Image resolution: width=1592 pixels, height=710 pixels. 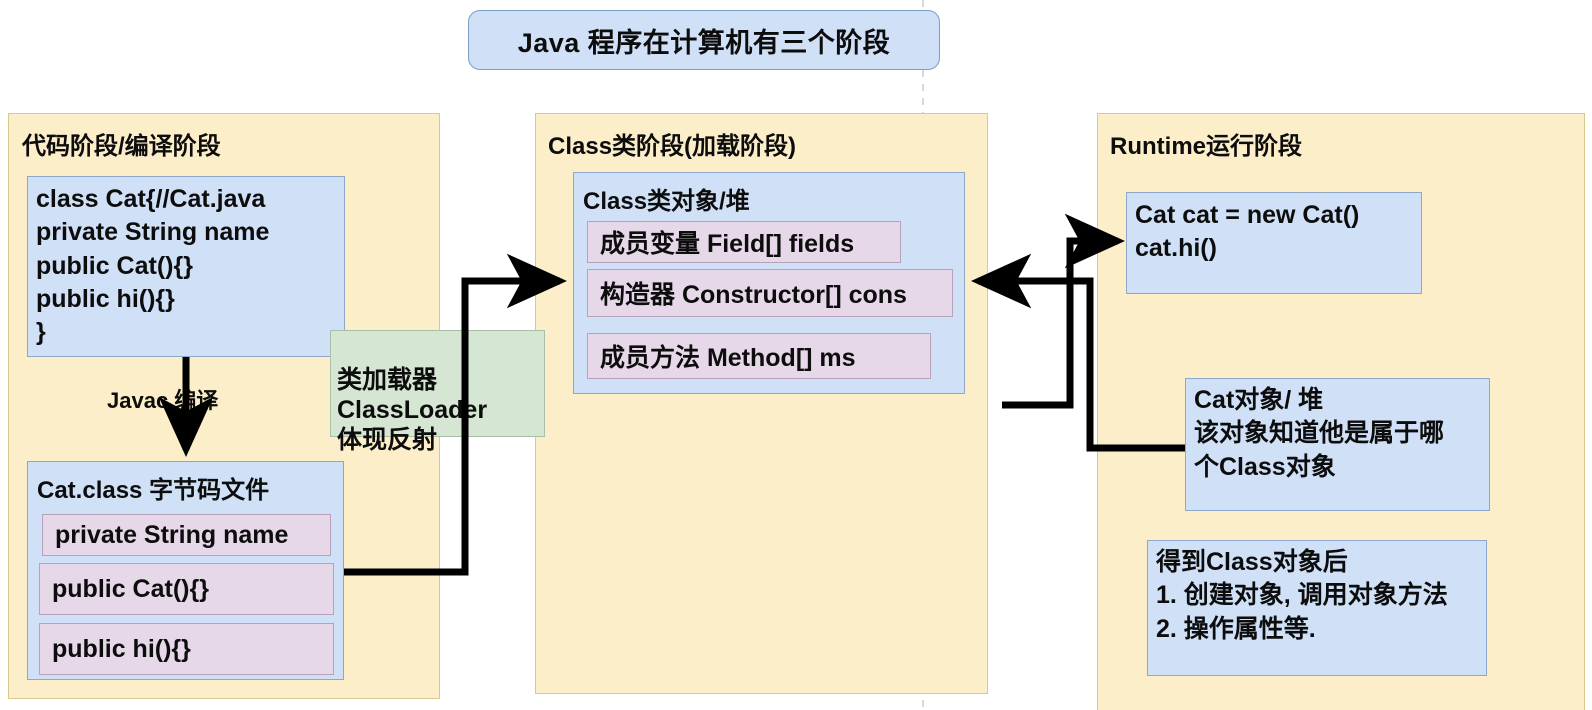 What do you see at coordinates (1302, 595) in the screenshot?
I see `usage-text: 得到Class对象后 1. 创建对象, 调用对象方法 2. 操作属性等.` at bounding box center [1302, 595].